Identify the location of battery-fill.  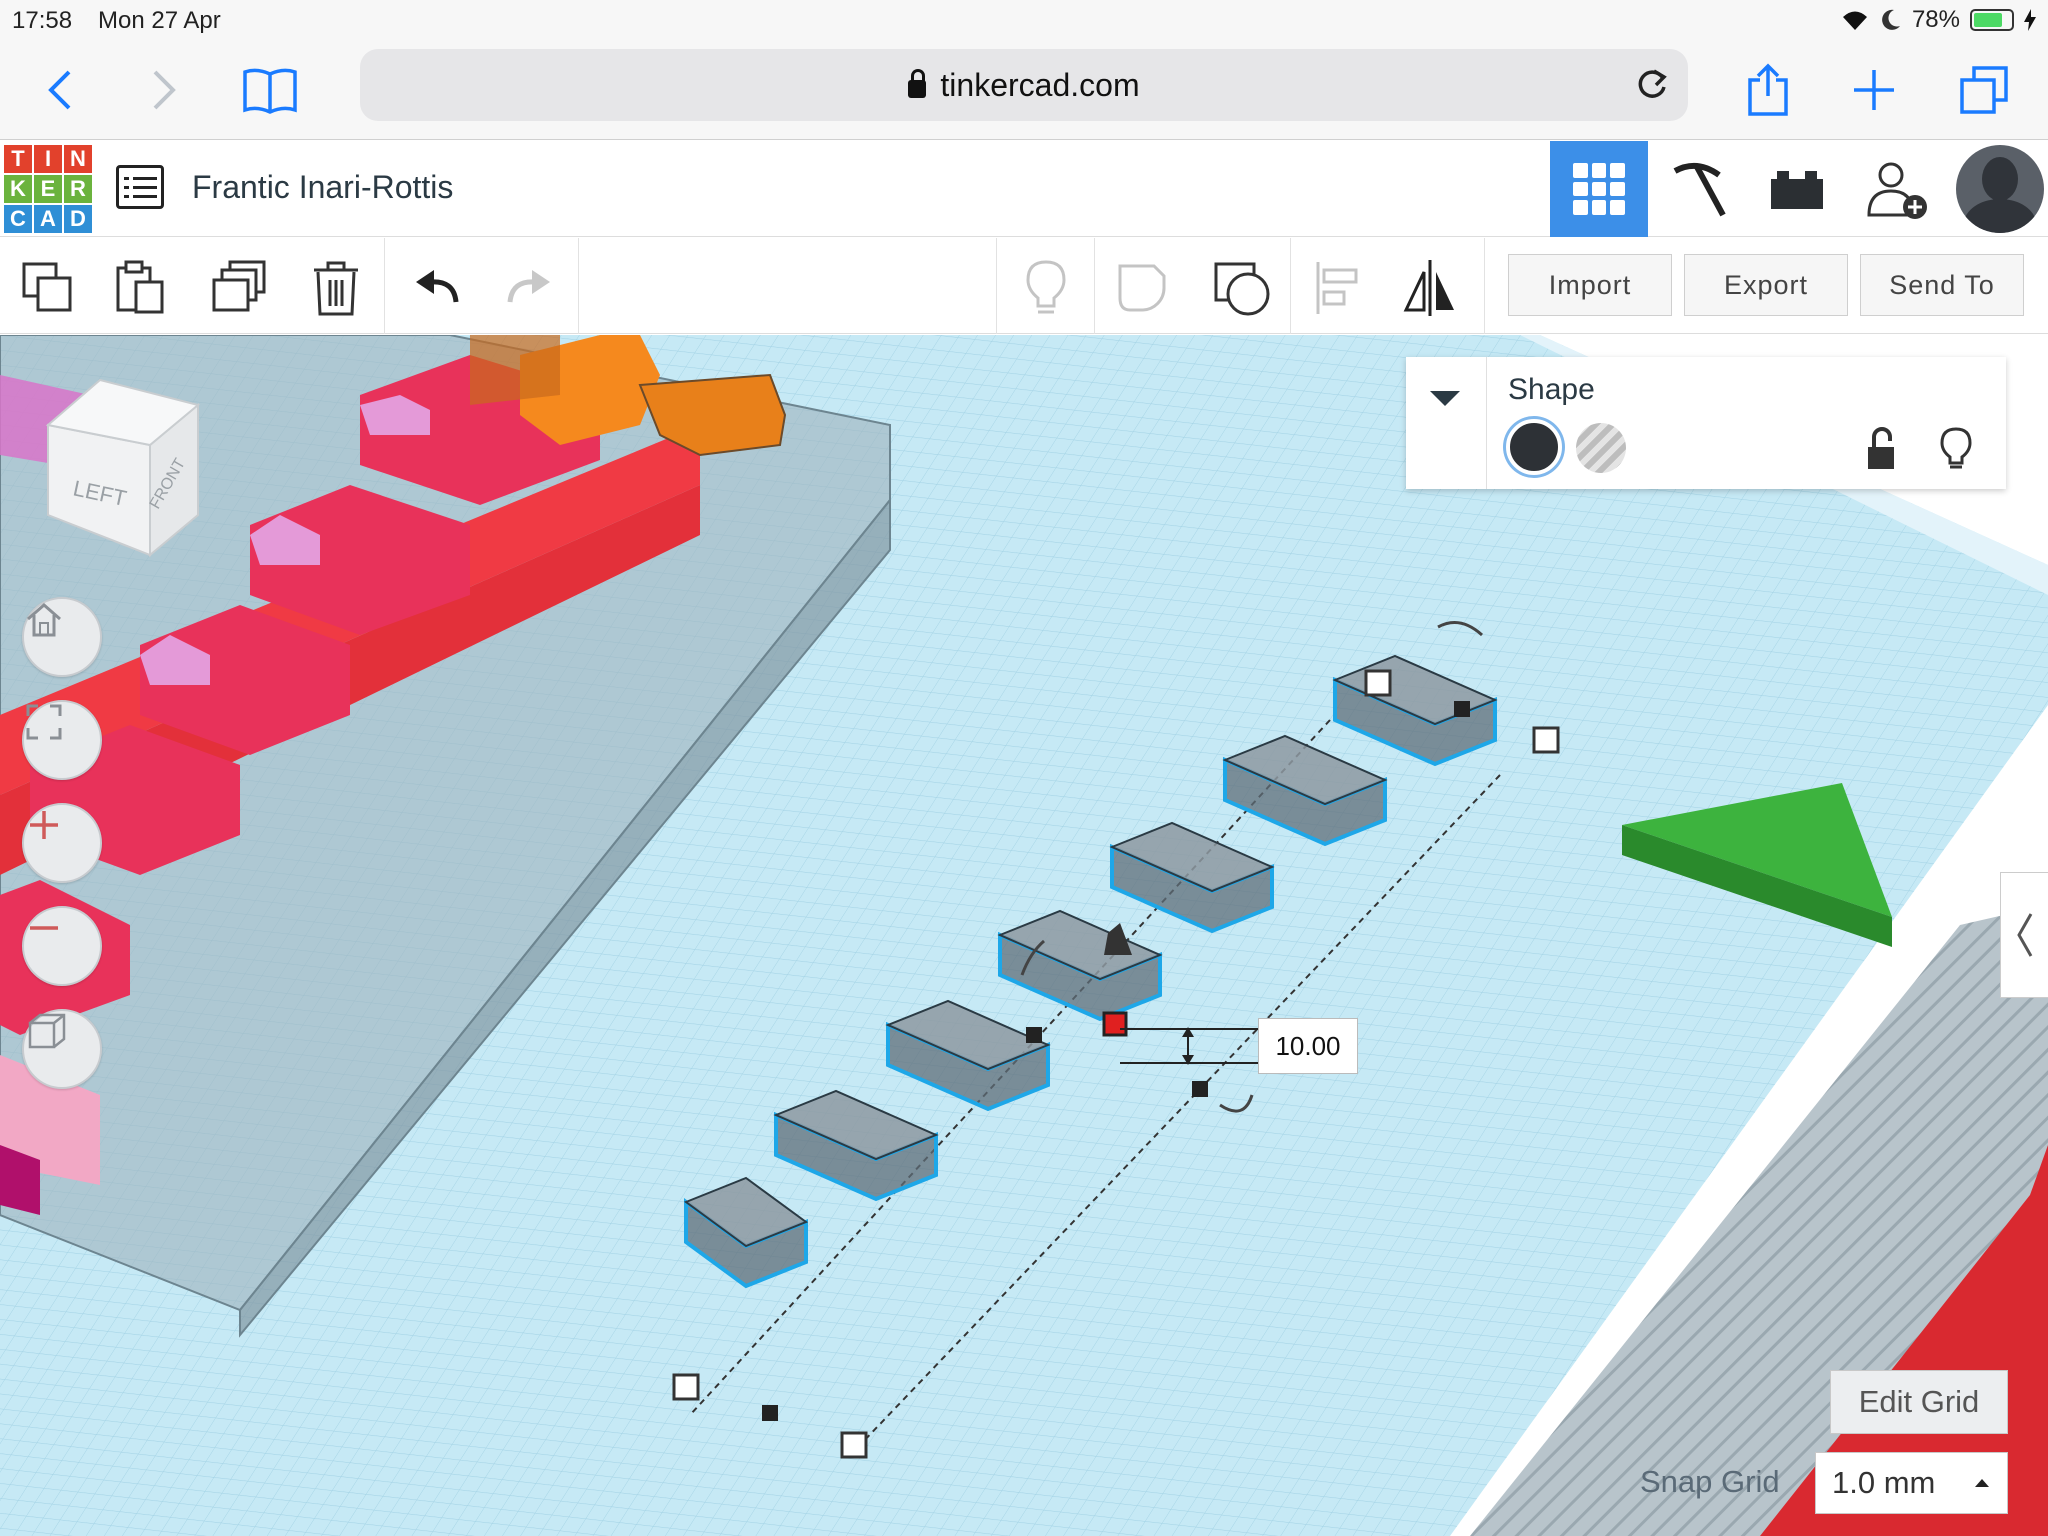
(1988, 20).